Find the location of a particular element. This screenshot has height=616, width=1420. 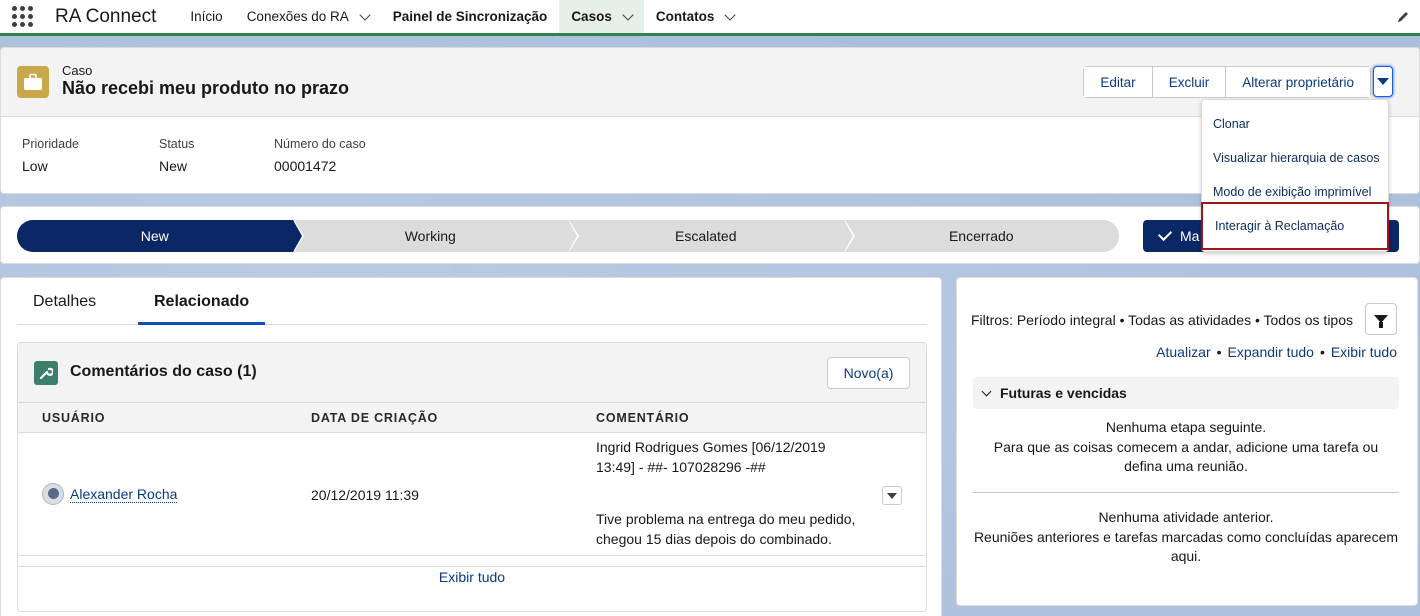

field-status: Status New is located at coordinates (176, 155).